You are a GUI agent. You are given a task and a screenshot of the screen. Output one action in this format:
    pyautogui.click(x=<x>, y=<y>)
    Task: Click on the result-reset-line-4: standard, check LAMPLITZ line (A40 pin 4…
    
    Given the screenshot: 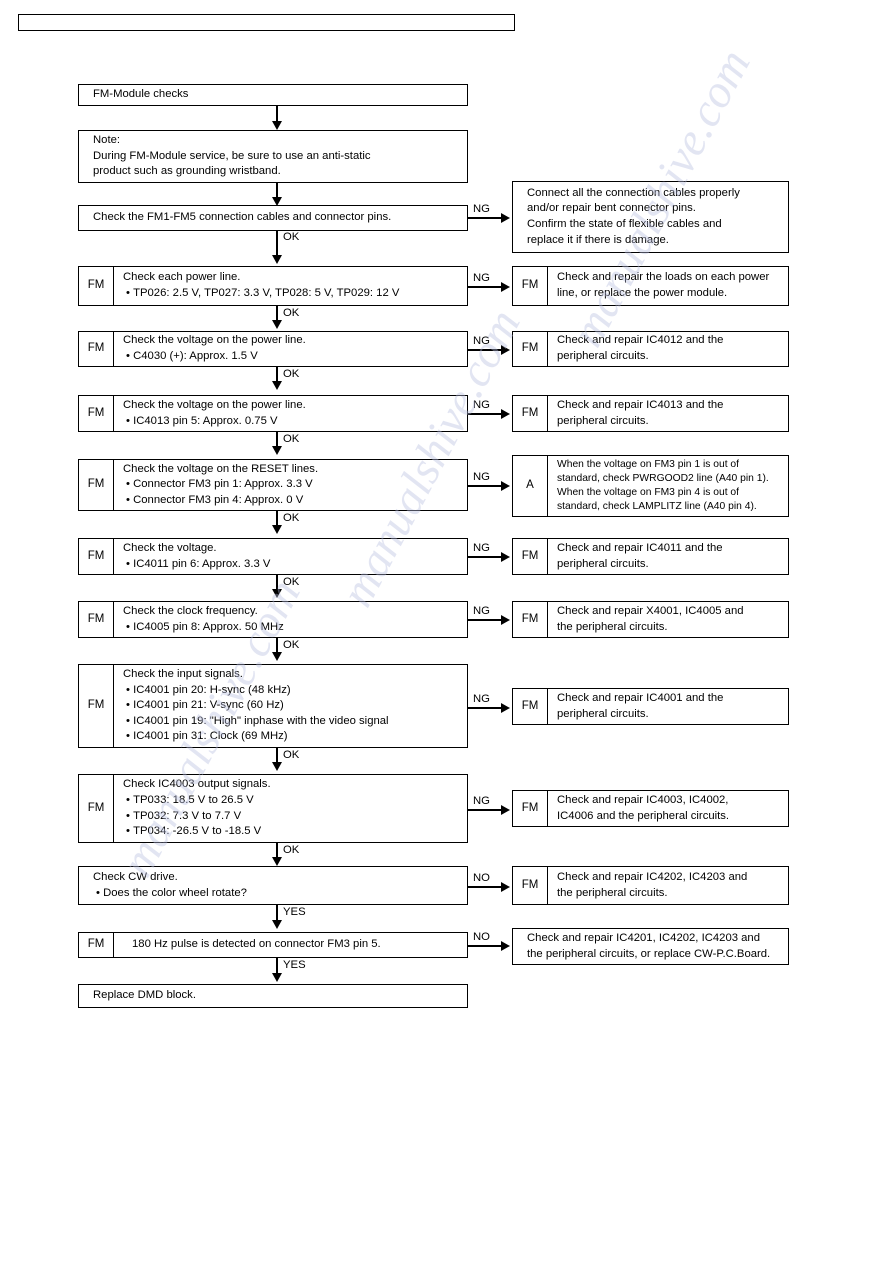 What is the action you would take?
    pyautogui.click(x=657, y=507)
    